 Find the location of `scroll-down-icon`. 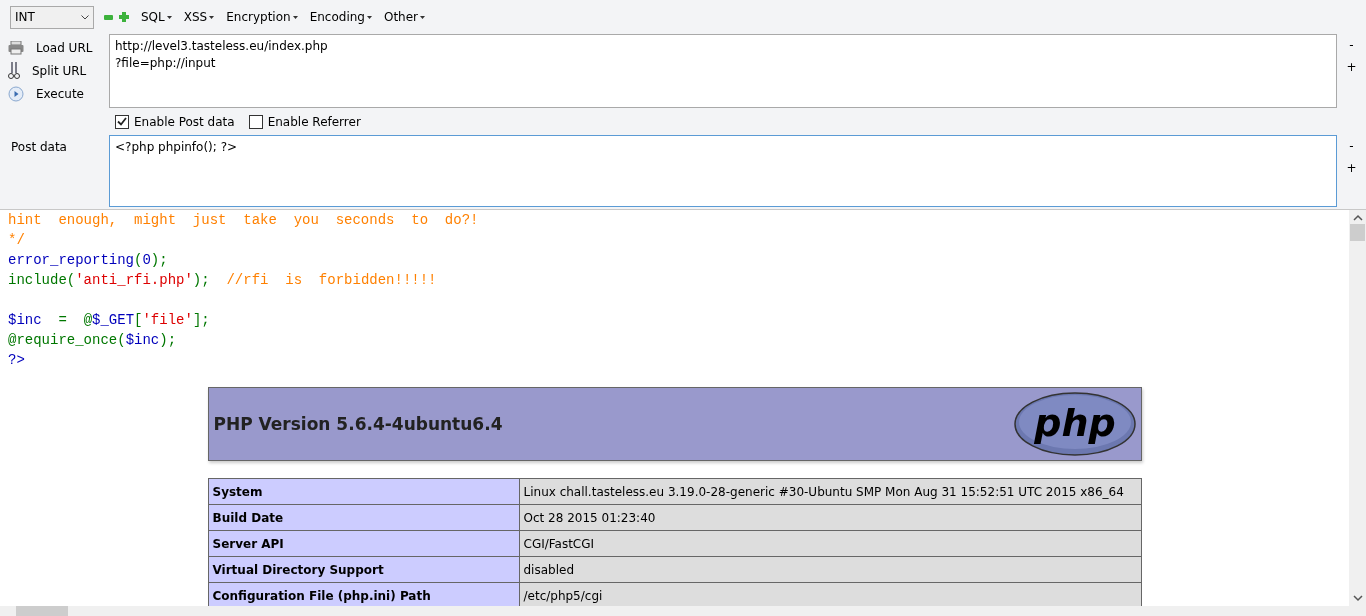

scroll-down-icon is located at coordinates (1357, 598).